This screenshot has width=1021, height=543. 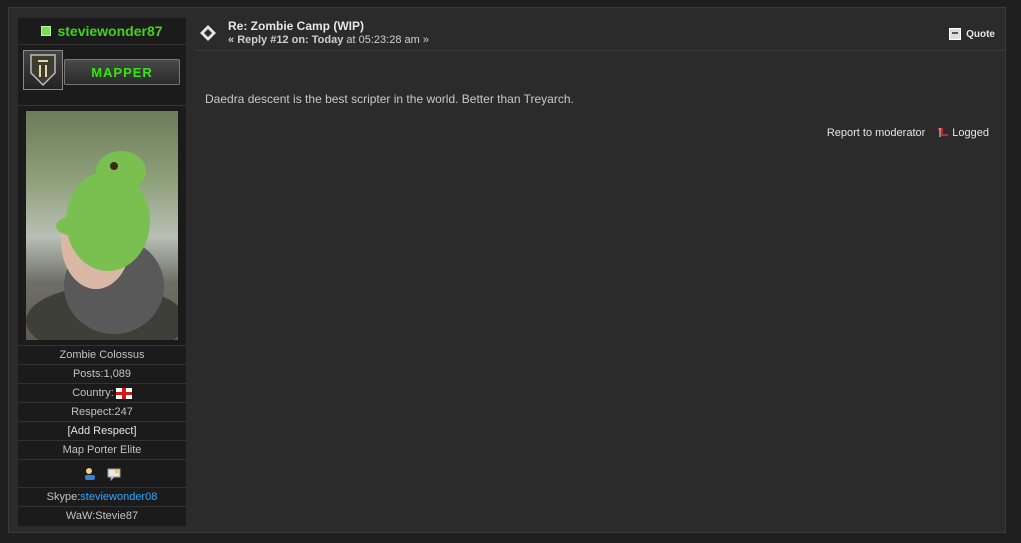 What do you see at coordinates (63, 497) in the screenshot?
I see `skype-label: Skype:` at bounding box center [63, 497].